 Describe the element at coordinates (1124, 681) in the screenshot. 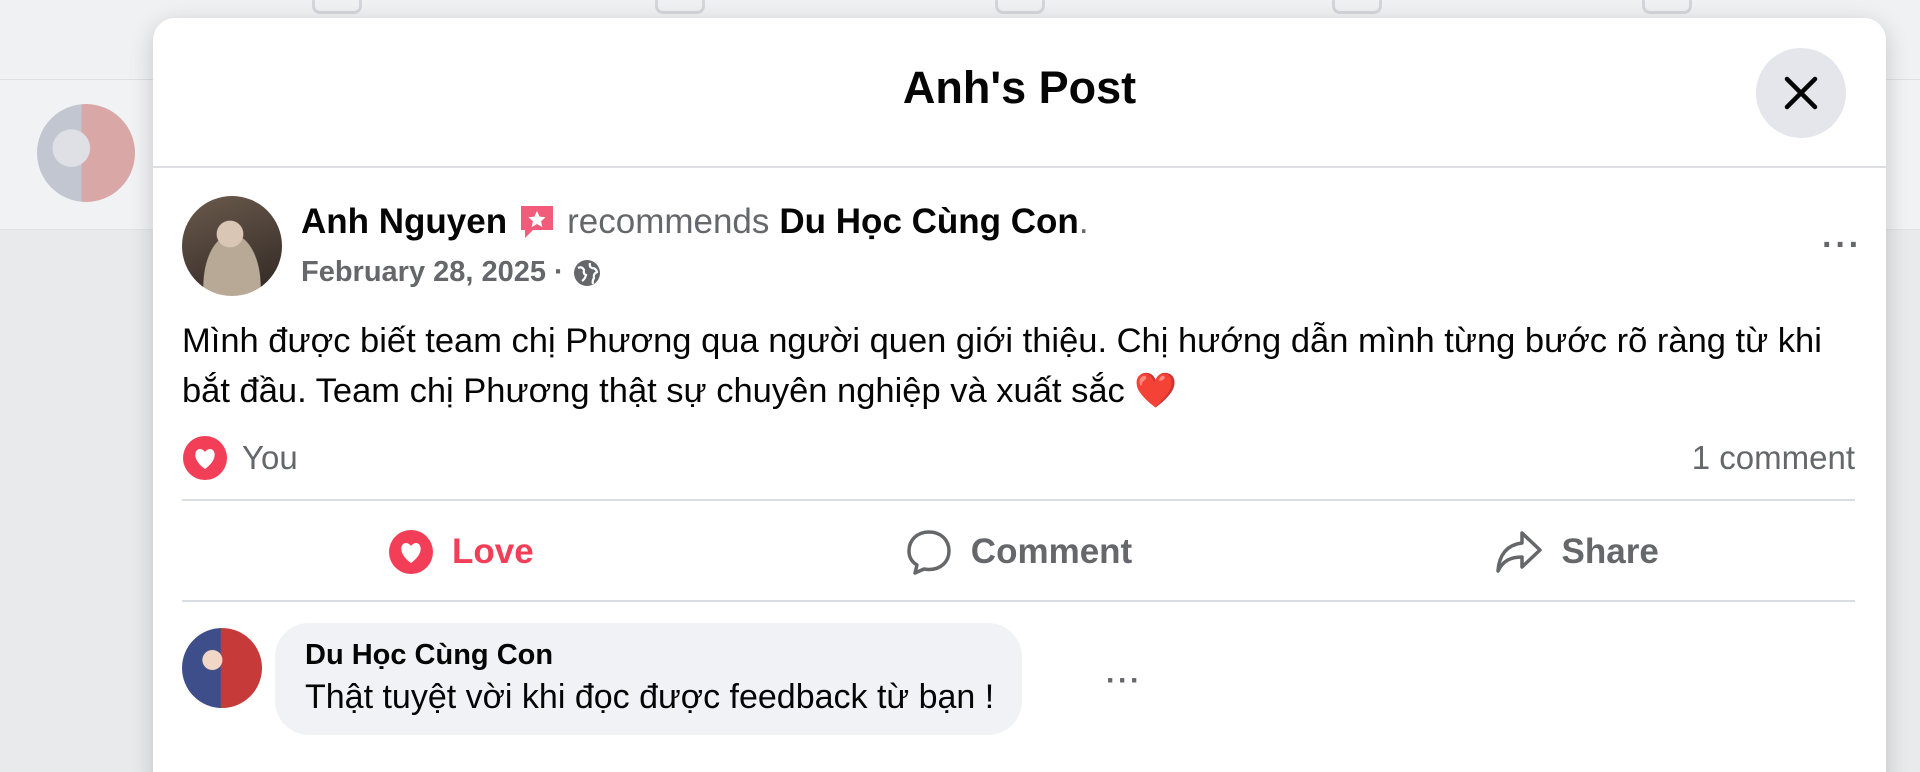

I see `comment-more-button: ···` at that location.